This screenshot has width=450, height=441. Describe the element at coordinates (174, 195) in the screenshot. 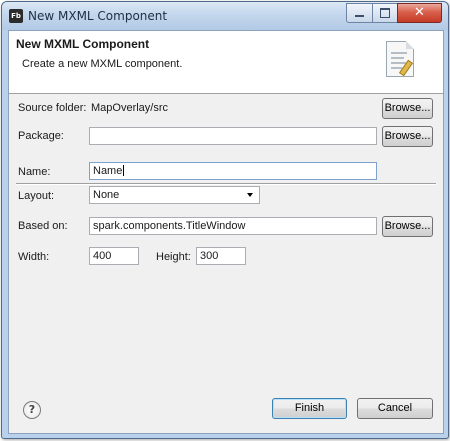

I see `layout-select: None` at that location.